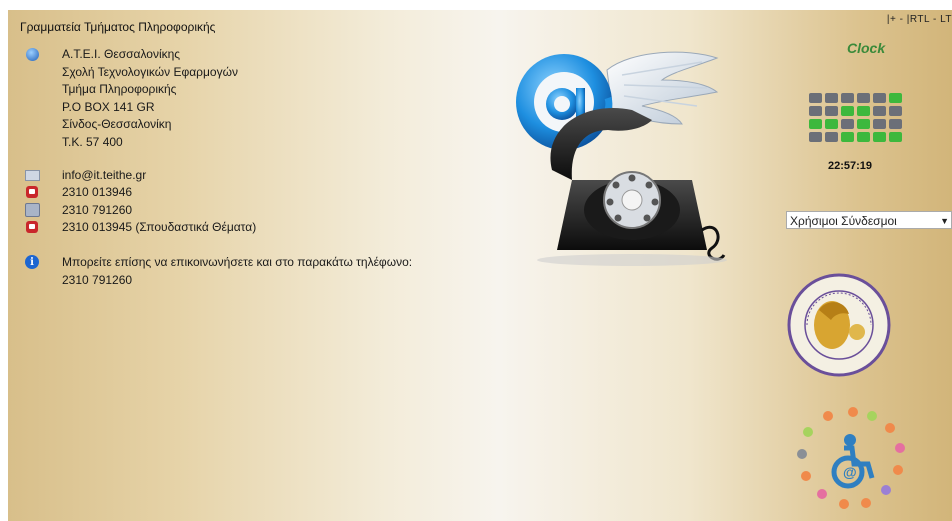  I want to click on fax-icon, so click(32, 210).